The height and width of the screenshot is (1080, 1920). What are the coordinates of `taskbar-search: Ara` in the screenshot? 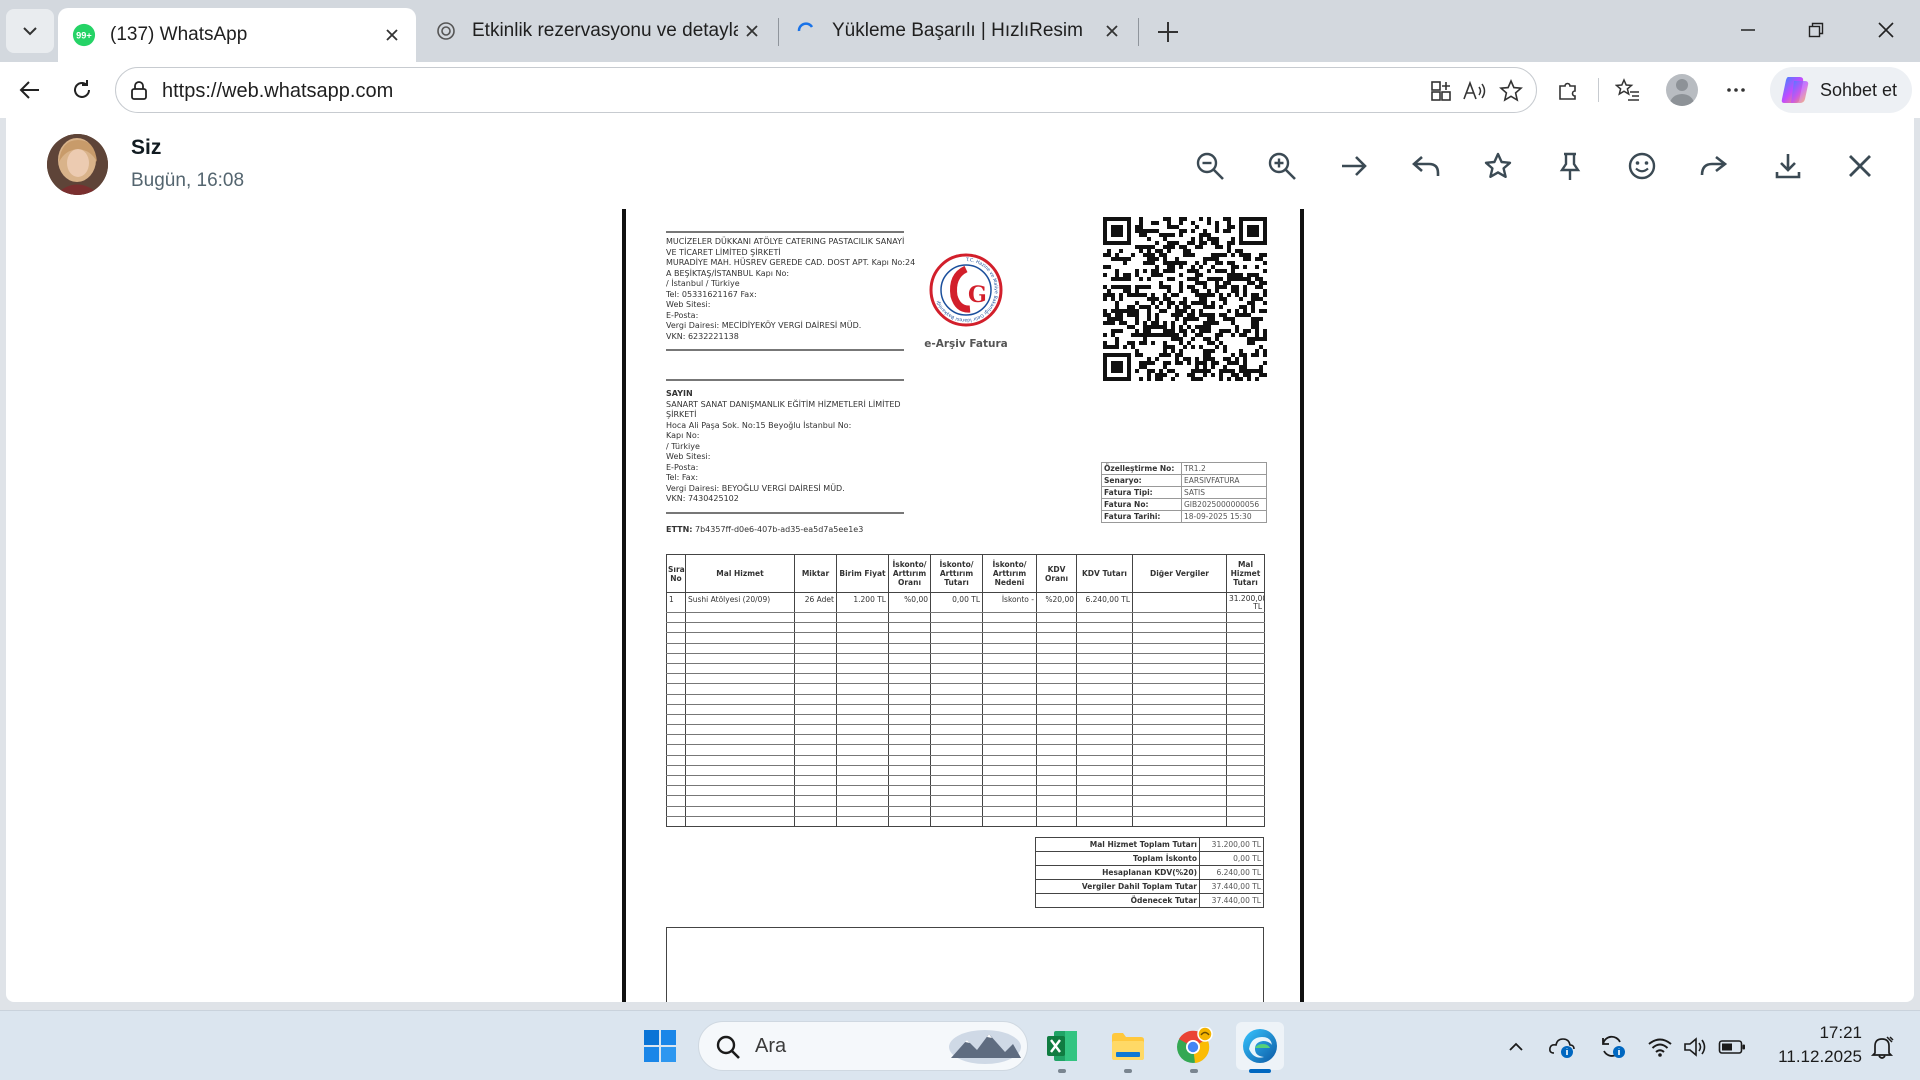 It's located at (863, 1046).